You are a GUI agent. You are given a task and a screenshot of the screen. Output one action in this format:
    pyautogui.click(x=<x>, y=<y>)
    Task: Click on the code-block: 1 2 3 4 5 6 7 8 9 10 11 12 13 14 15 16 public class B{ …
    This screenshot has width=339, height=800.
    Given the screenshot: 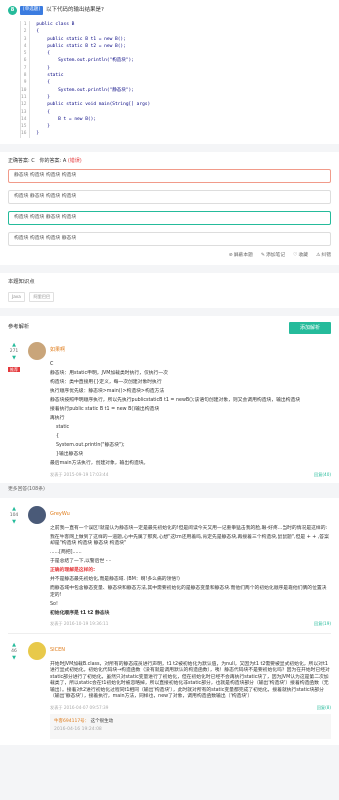 What is the action you would take?
    pyautogui.click(x=175, y=79)
    